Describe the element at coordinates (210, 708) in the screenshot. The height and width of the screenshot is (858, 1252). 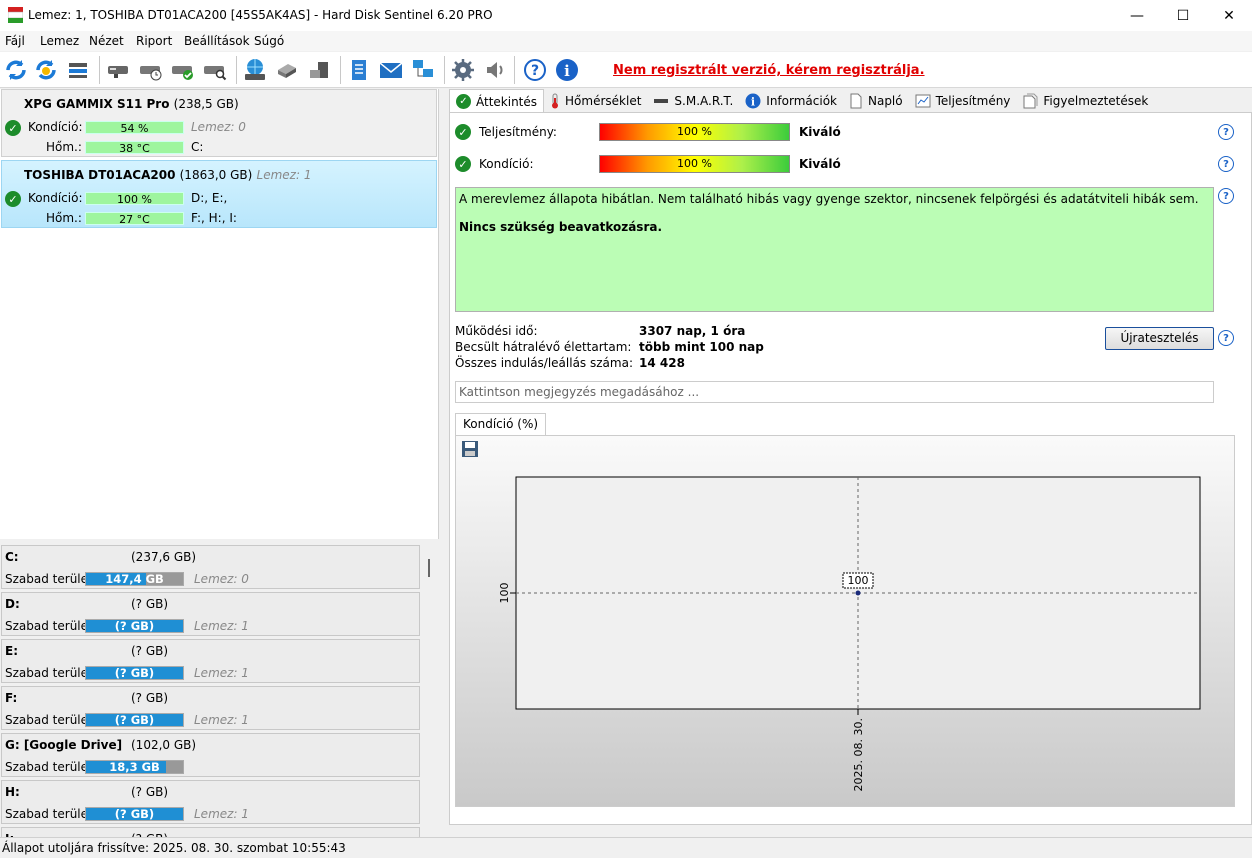
I see `volume-item: F: (? GB) Szabad terület (? GB) Lemez: 1` at that location.